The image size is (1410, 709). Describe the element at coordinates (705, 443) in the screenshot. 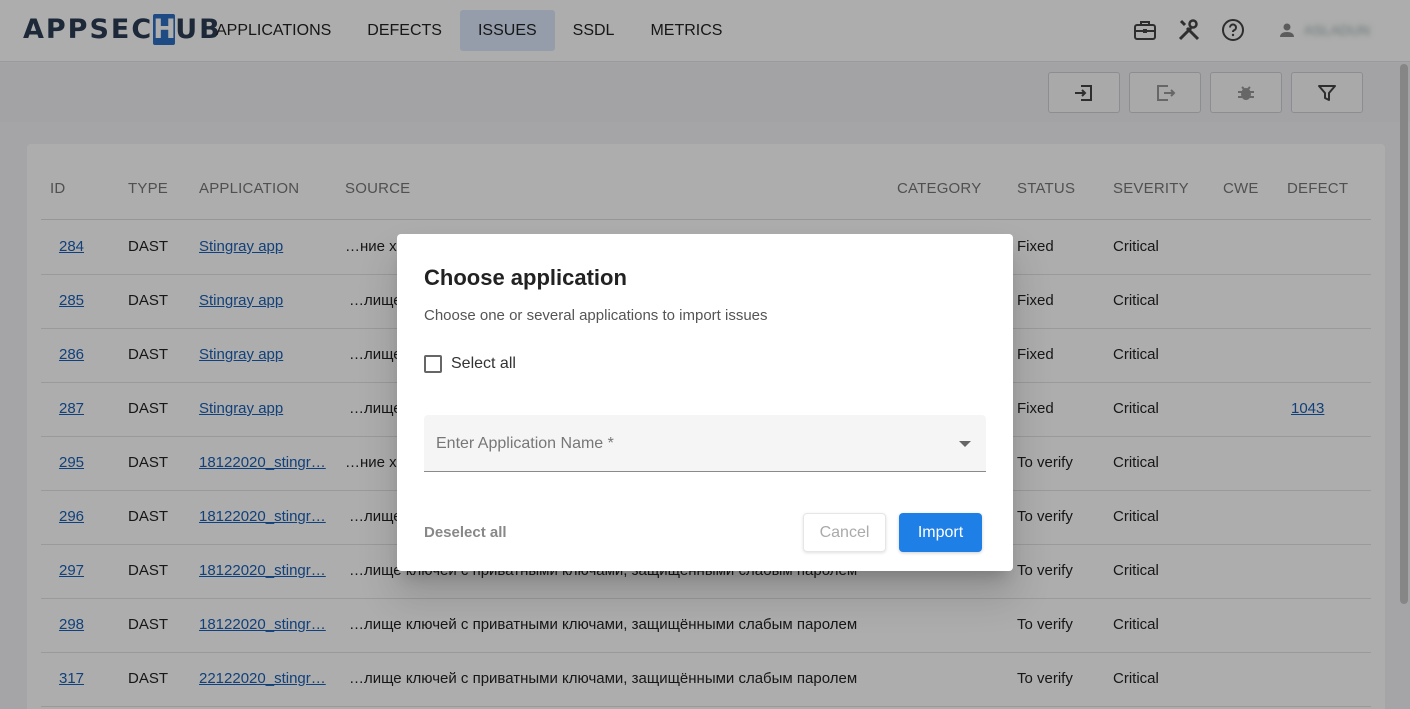

I see `application-name-select: Enter Application Name *` at that location.